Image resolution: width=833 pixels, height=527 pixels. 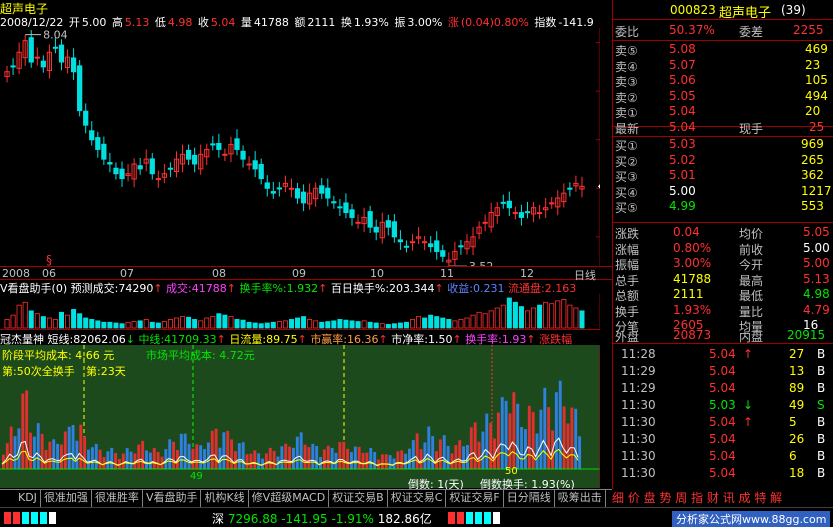 I want to click on sell-volume: 105, so click(x=816, y=80).